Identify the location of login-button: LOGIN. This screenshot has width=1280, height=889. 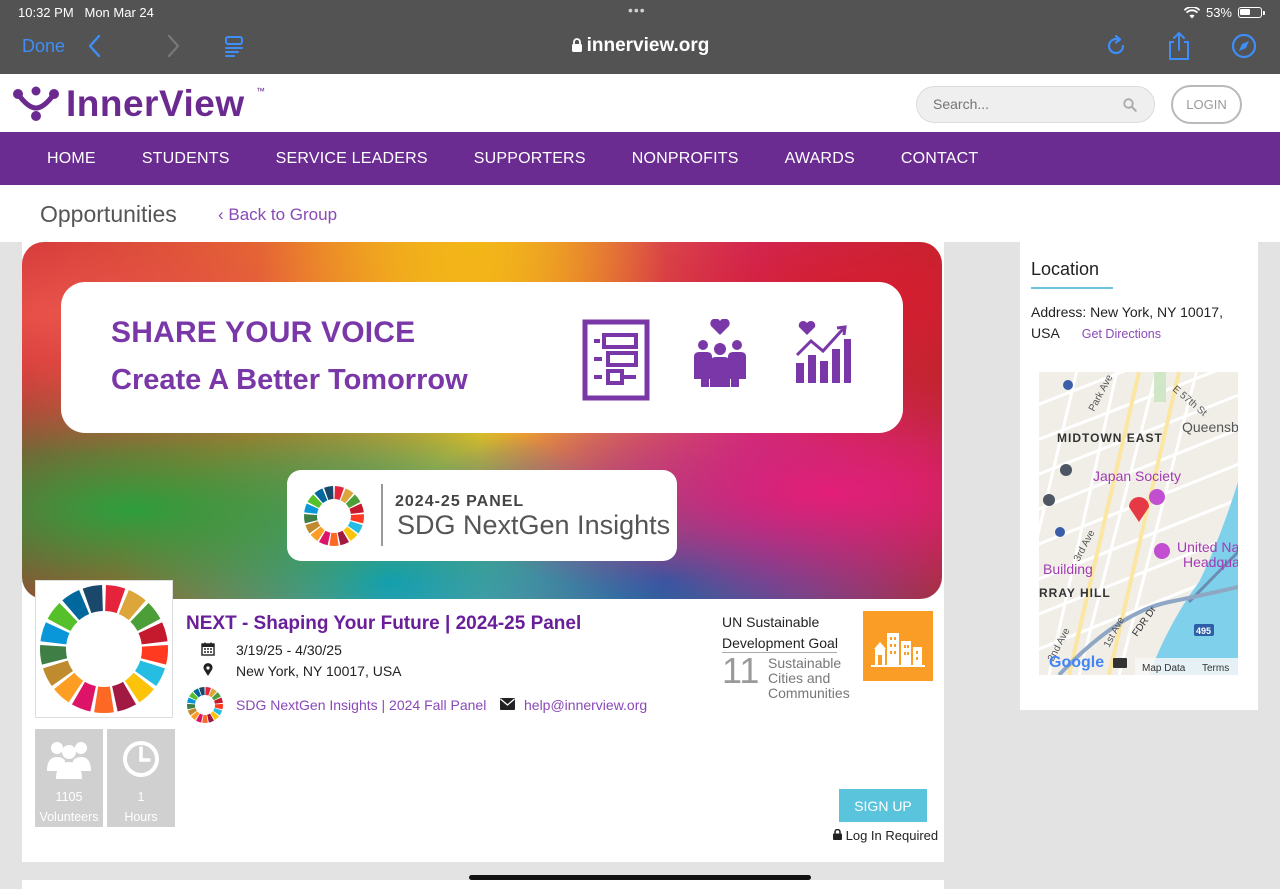
(1206, 104).